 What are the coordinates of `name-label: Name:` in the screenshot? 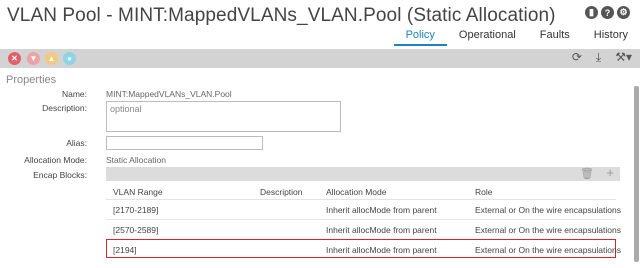 It's located at (74, 94).